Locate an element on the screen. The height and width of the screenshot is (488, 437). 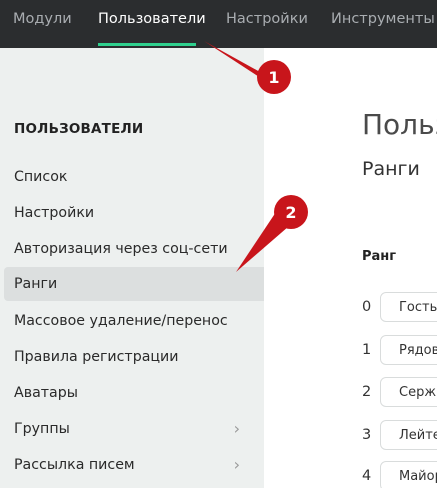
annotation-label-1: 1 is located at coordinates (273, 77).